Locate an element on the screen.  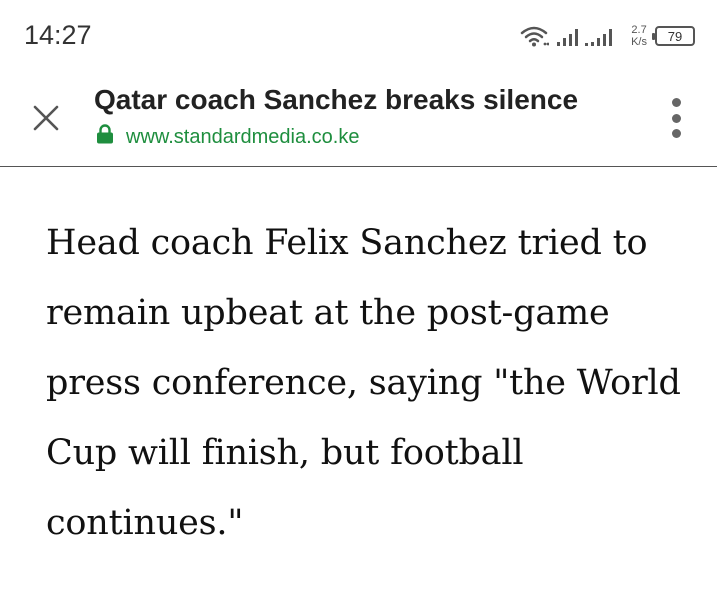
network-speed-value: 2.7 is located at coordinates (639, 30).